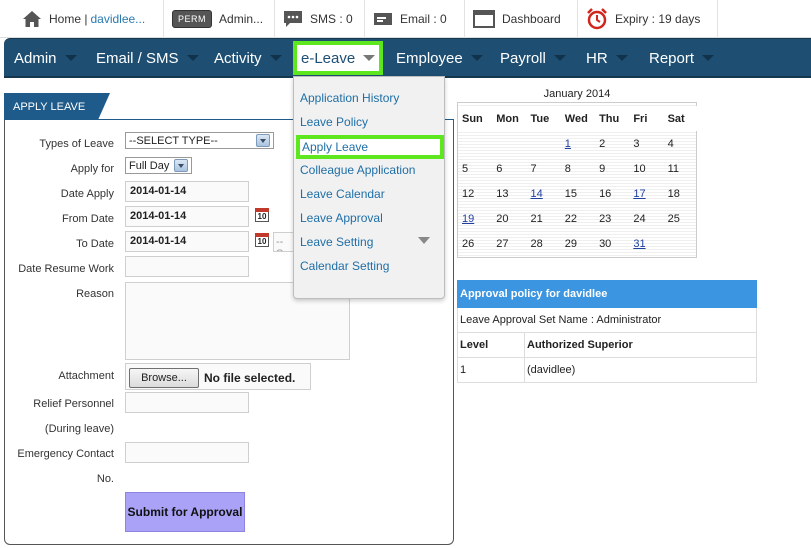  I want to click on calendar-day: 12, so click(468, 193).